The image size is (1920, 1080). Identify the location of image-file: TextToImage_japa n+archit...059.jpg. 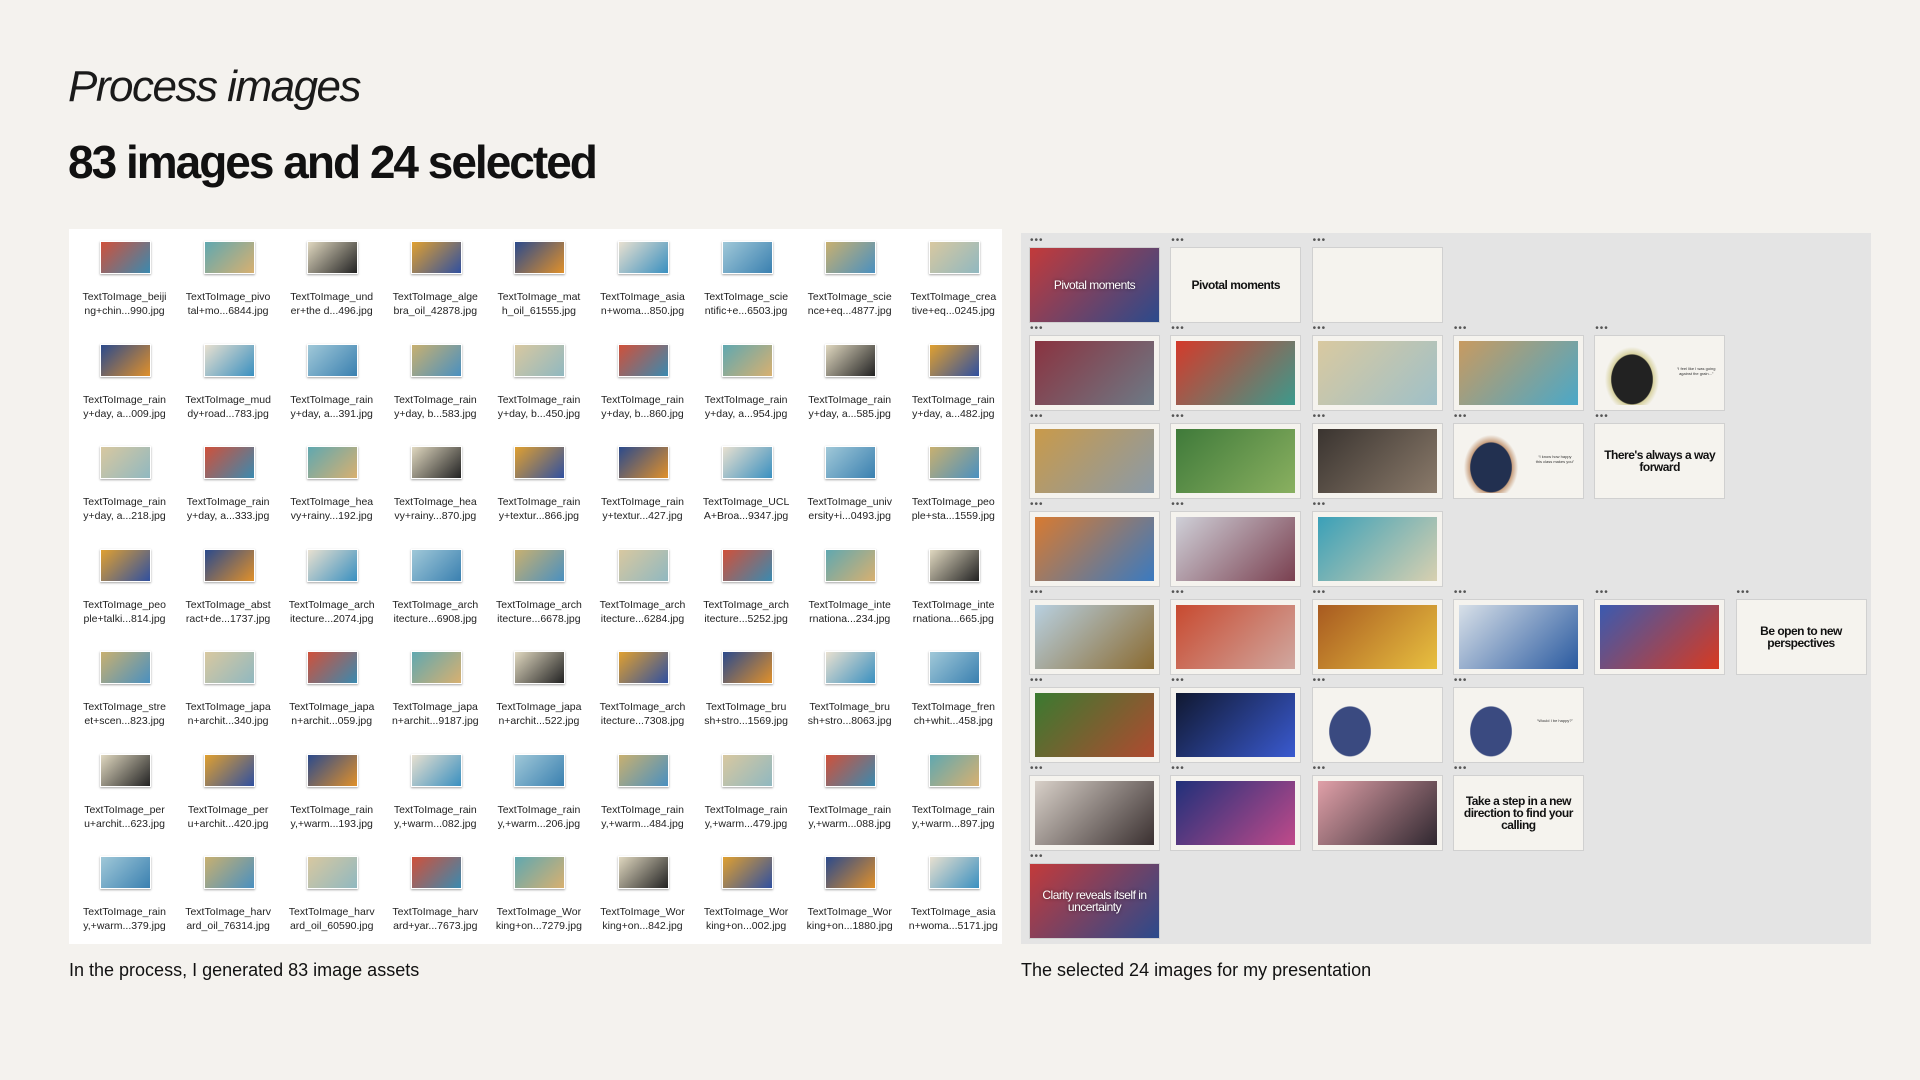
(331, 690).